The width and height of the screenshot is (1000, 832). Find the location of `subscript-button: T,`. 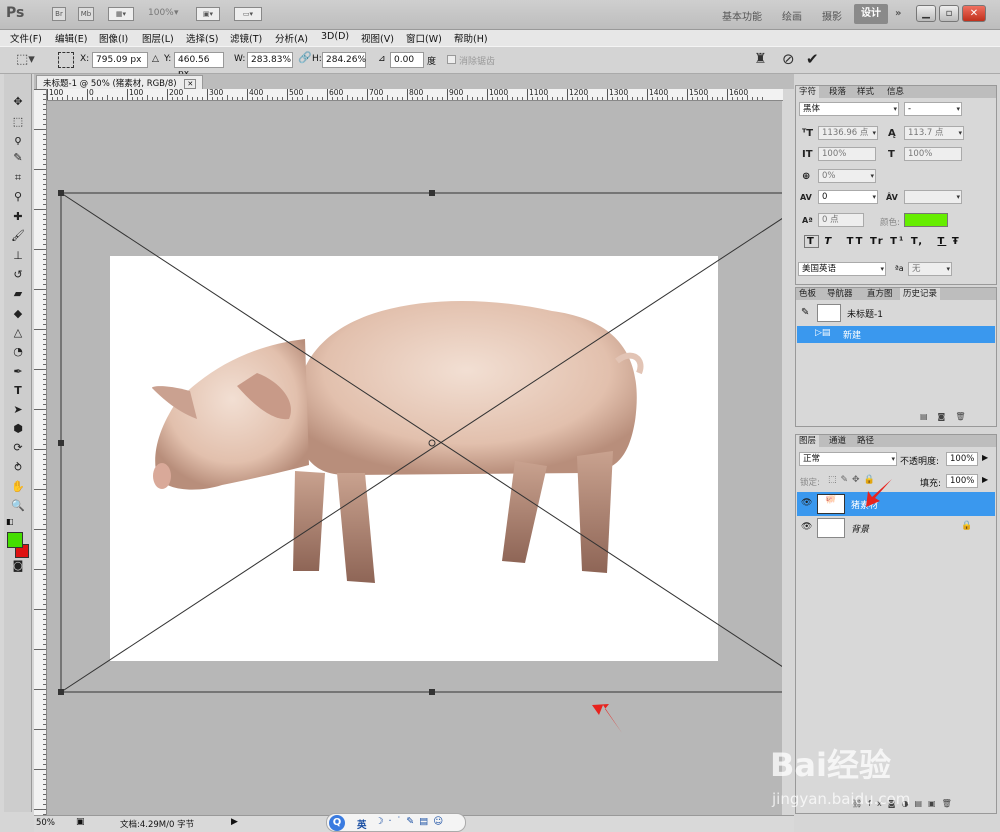

subscript-button: T, is located at coordinates (917, 241).